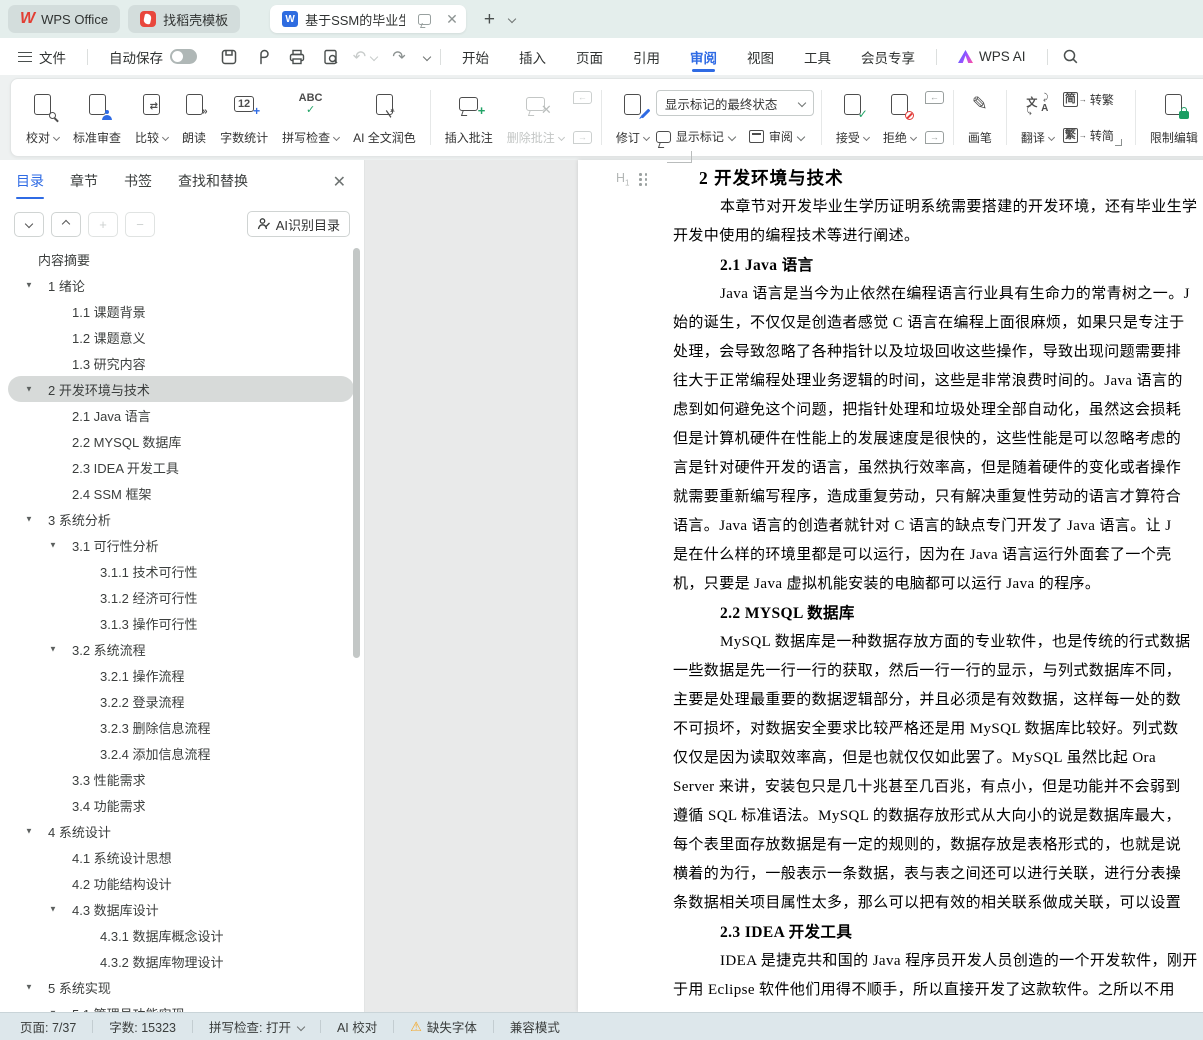 The height and width of the screenshot is (1040, 1203). I want to click on toc-item: ▼ 3.2.2 登录流程, so click(181, 701).